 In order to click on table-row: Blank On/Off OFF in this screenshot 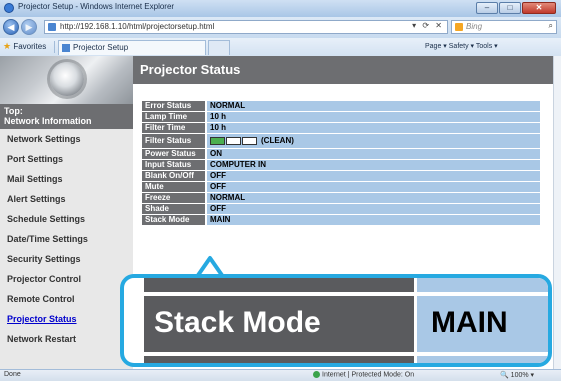, I will do `click(341, 176)`.